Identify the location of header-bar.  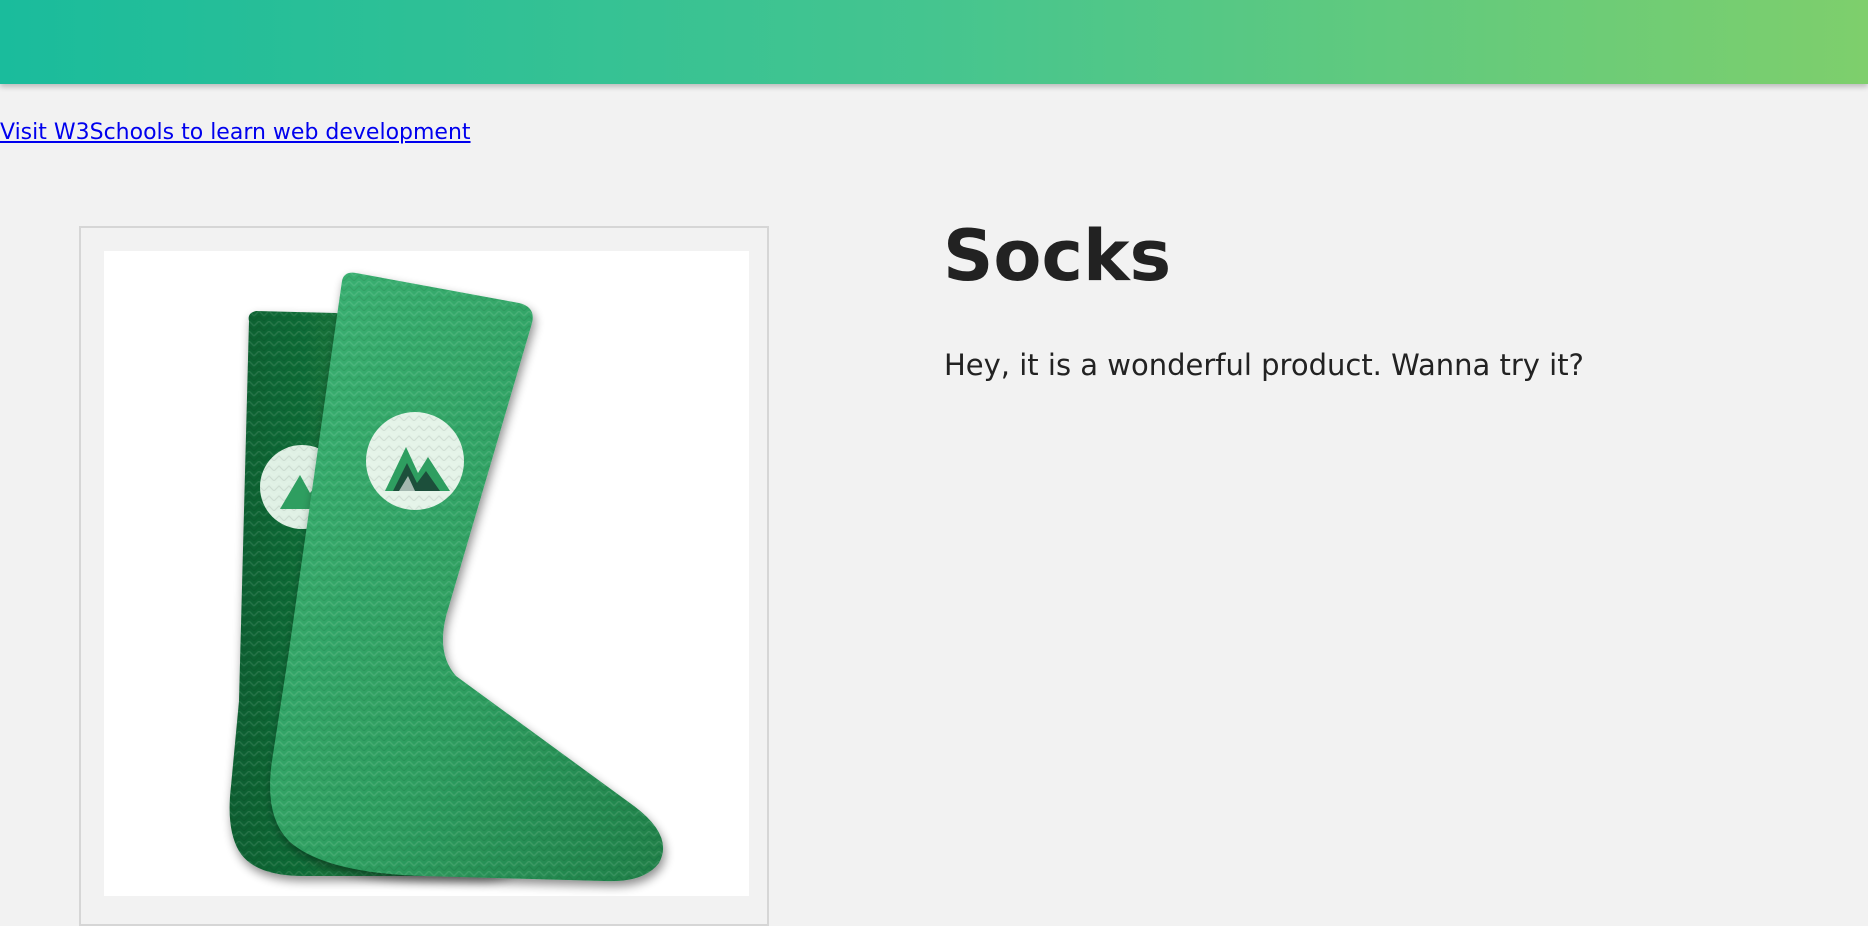
(934, 42).